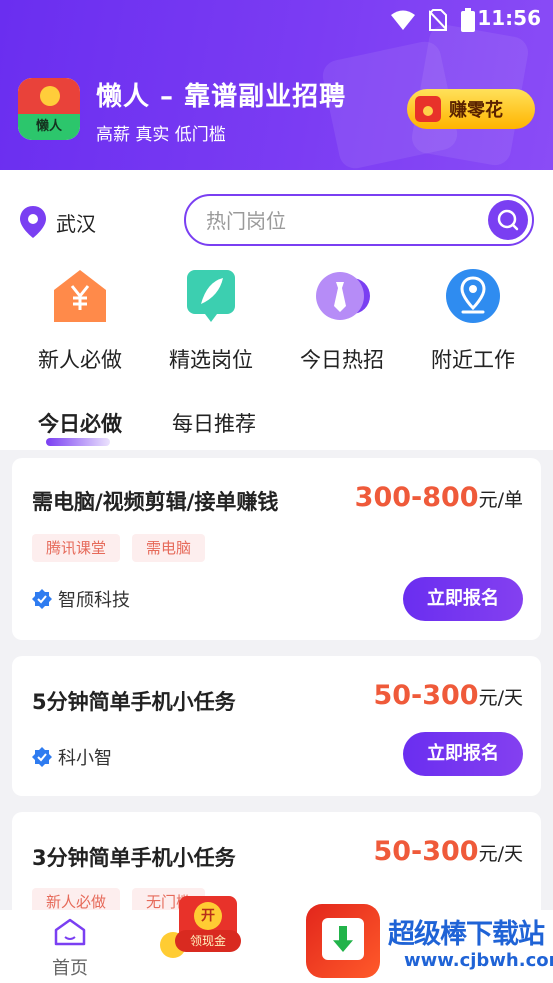  I want to click on job-company: 智颀科技, so click(81, 599).